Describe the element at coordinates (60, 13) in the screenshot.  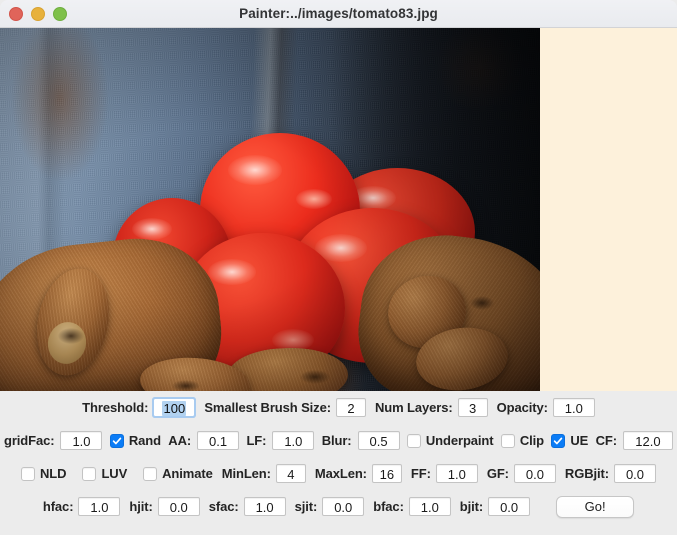
I see `maximize-button` at that location.